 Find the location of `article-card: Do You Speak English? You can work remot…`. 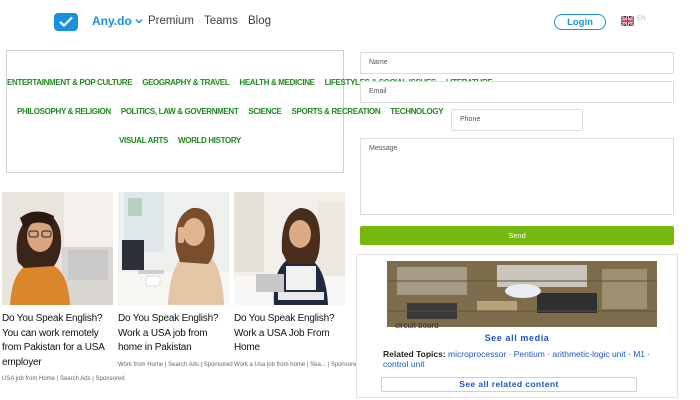

article-card: Do You Speak English? You can work remot… is located at coordinates (63, 287).